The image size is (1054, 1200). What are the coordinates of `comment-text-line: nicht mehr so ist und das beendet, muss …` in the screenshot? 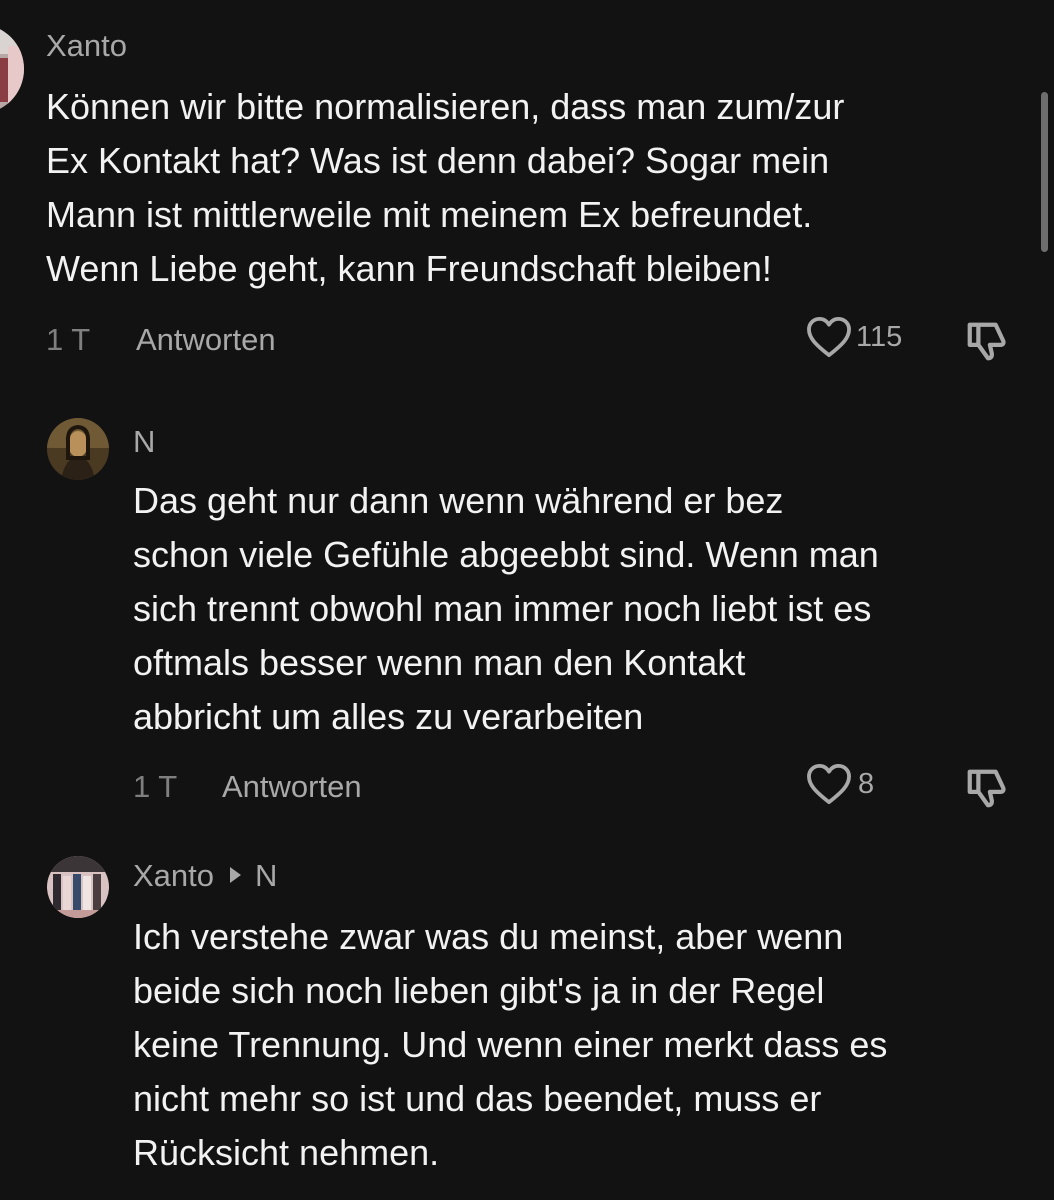 It's located at (477, 1098).